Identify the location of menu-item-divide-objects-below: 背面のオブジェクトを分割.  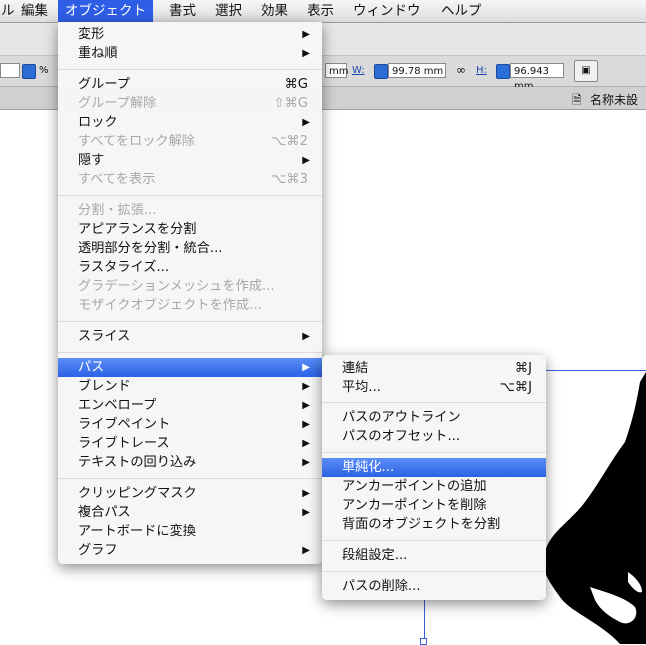
(434, 524).